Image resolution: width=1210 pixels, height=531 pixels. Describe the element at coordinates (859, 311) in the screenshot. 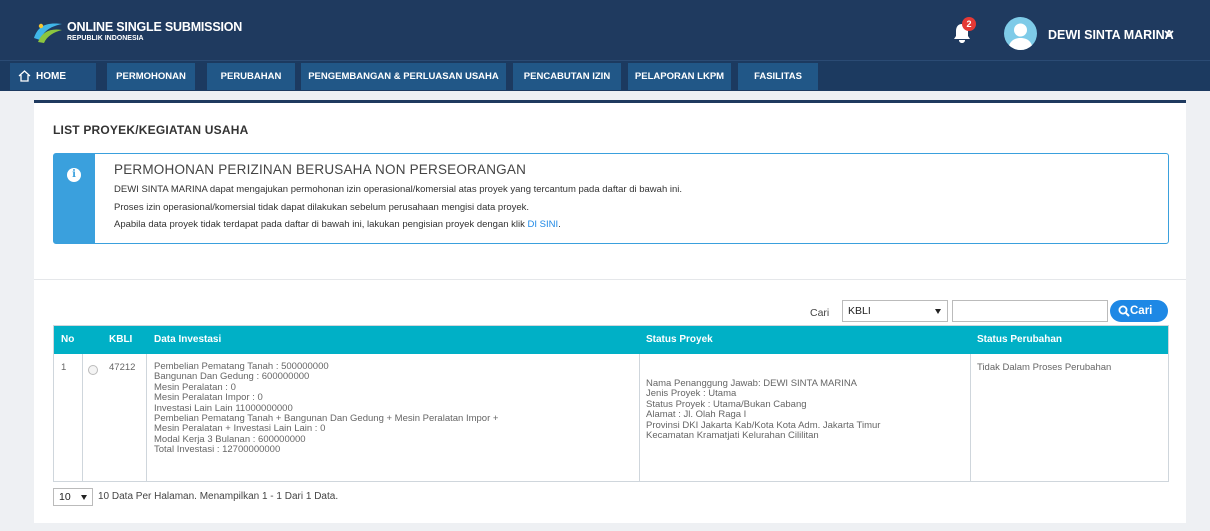

I see `search-field-value: KBLI` at that location.